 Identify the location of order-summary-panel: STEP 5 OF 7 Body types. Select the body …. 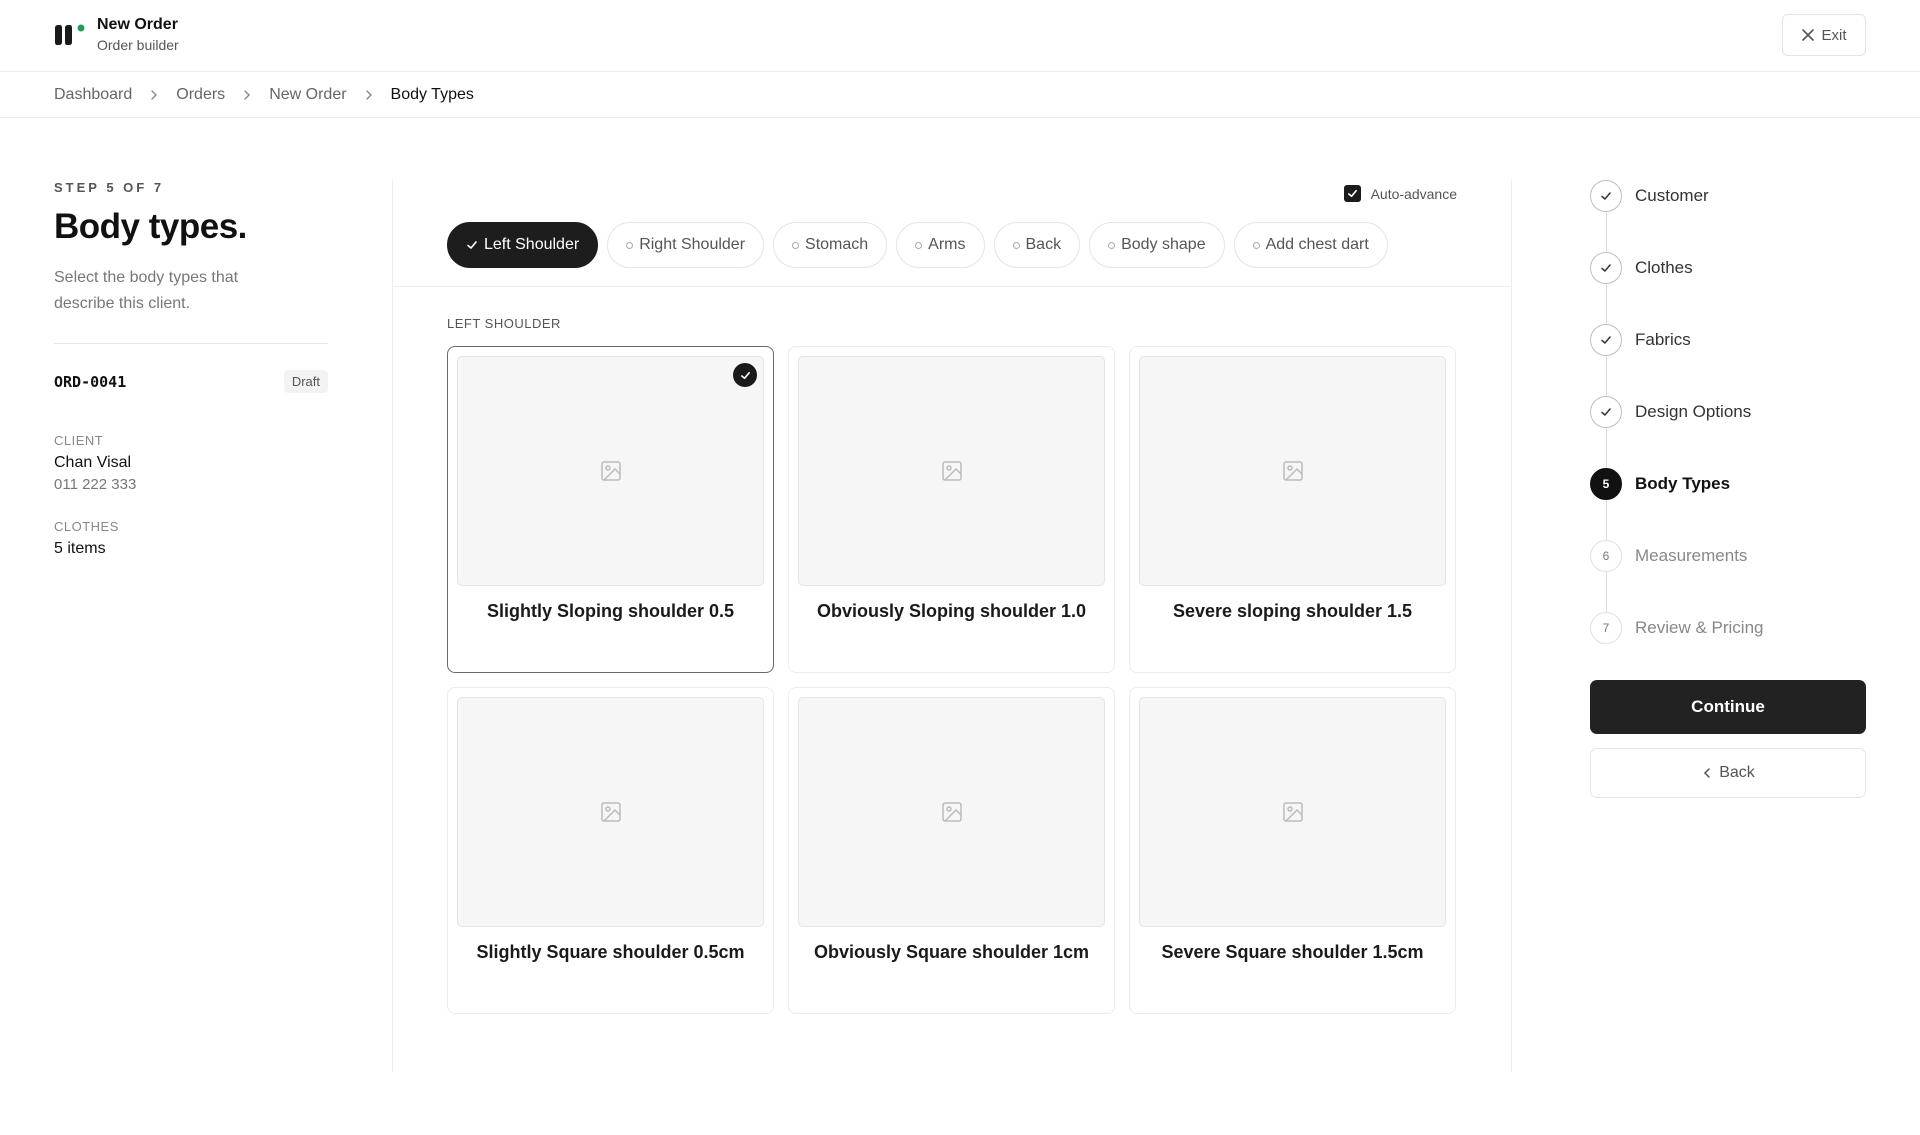
(191, 369).